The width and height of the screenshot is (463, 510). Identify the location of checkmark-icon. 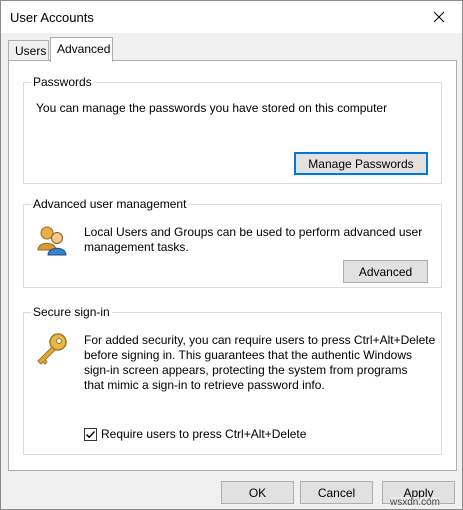
(91, 435).